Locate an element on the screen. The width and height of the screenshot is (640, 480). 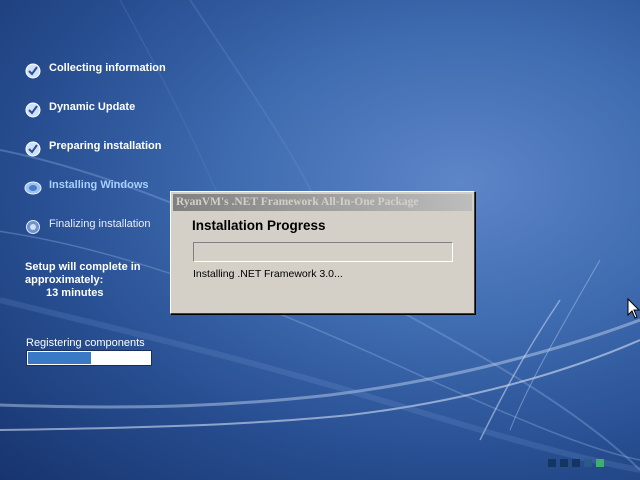
time-remaining-minutes: 13 minutes is located at coordinates (75, 293).